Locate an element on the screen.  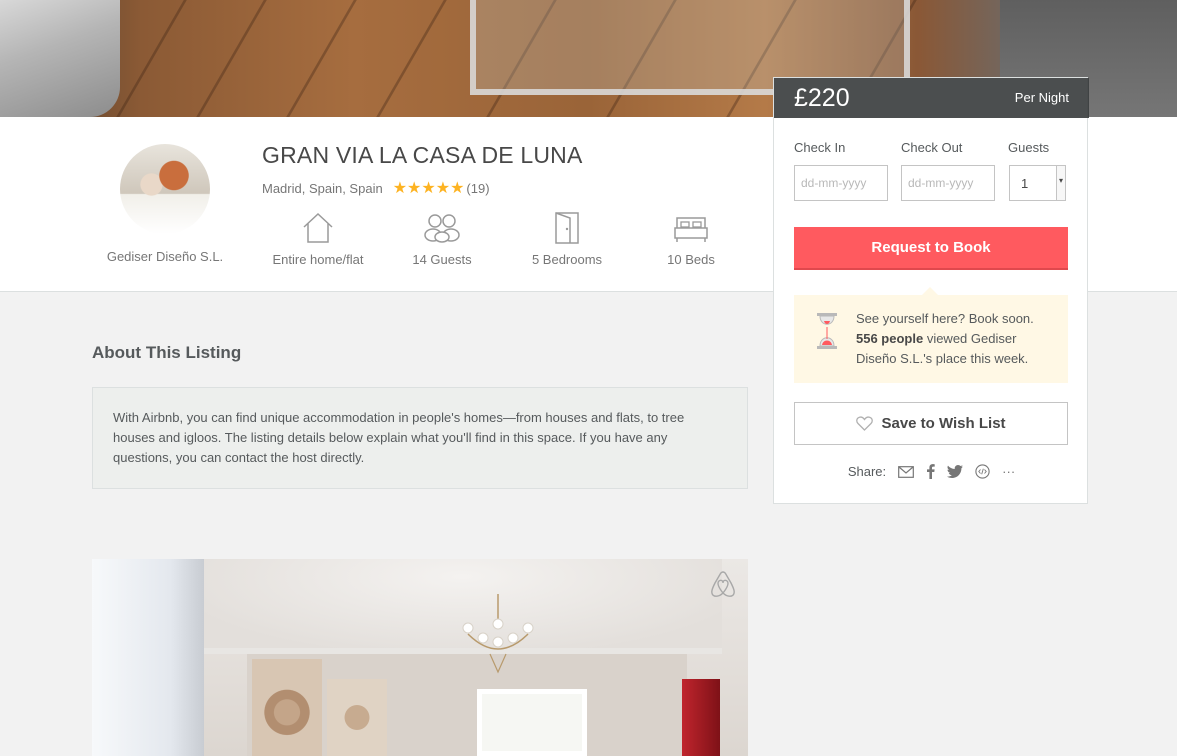
feature-label: Entire home/flat is located at coordinates (318, 259).